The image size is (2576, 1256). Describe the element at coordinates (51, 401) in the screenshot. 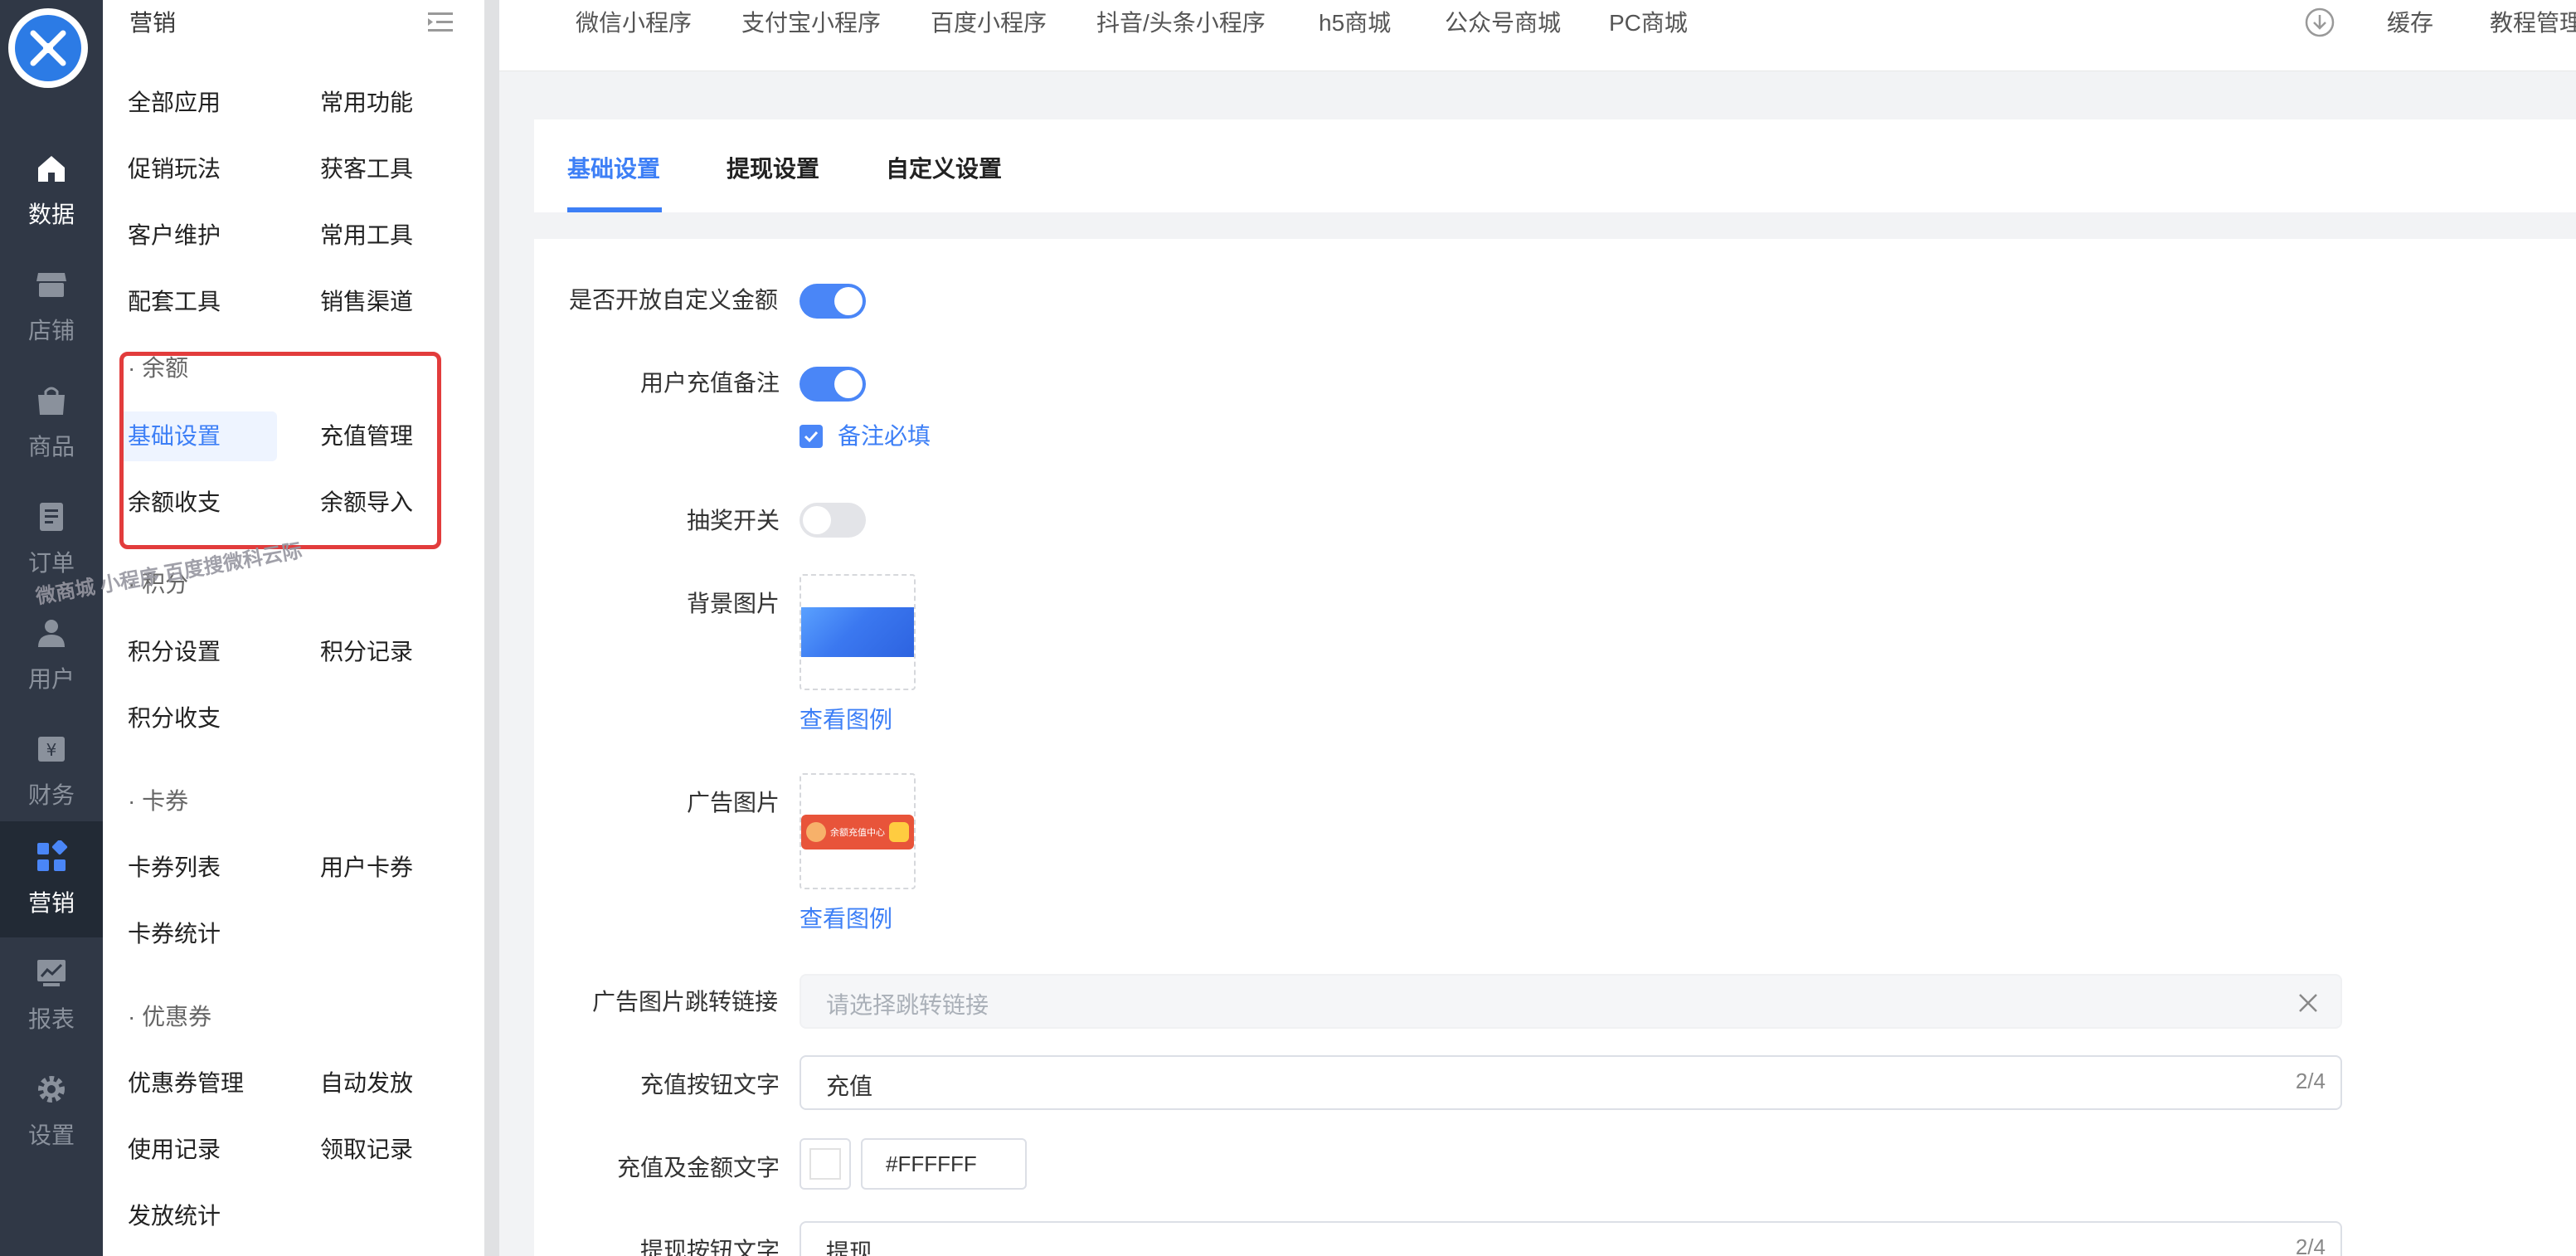

I see `bag-icon` at that location.